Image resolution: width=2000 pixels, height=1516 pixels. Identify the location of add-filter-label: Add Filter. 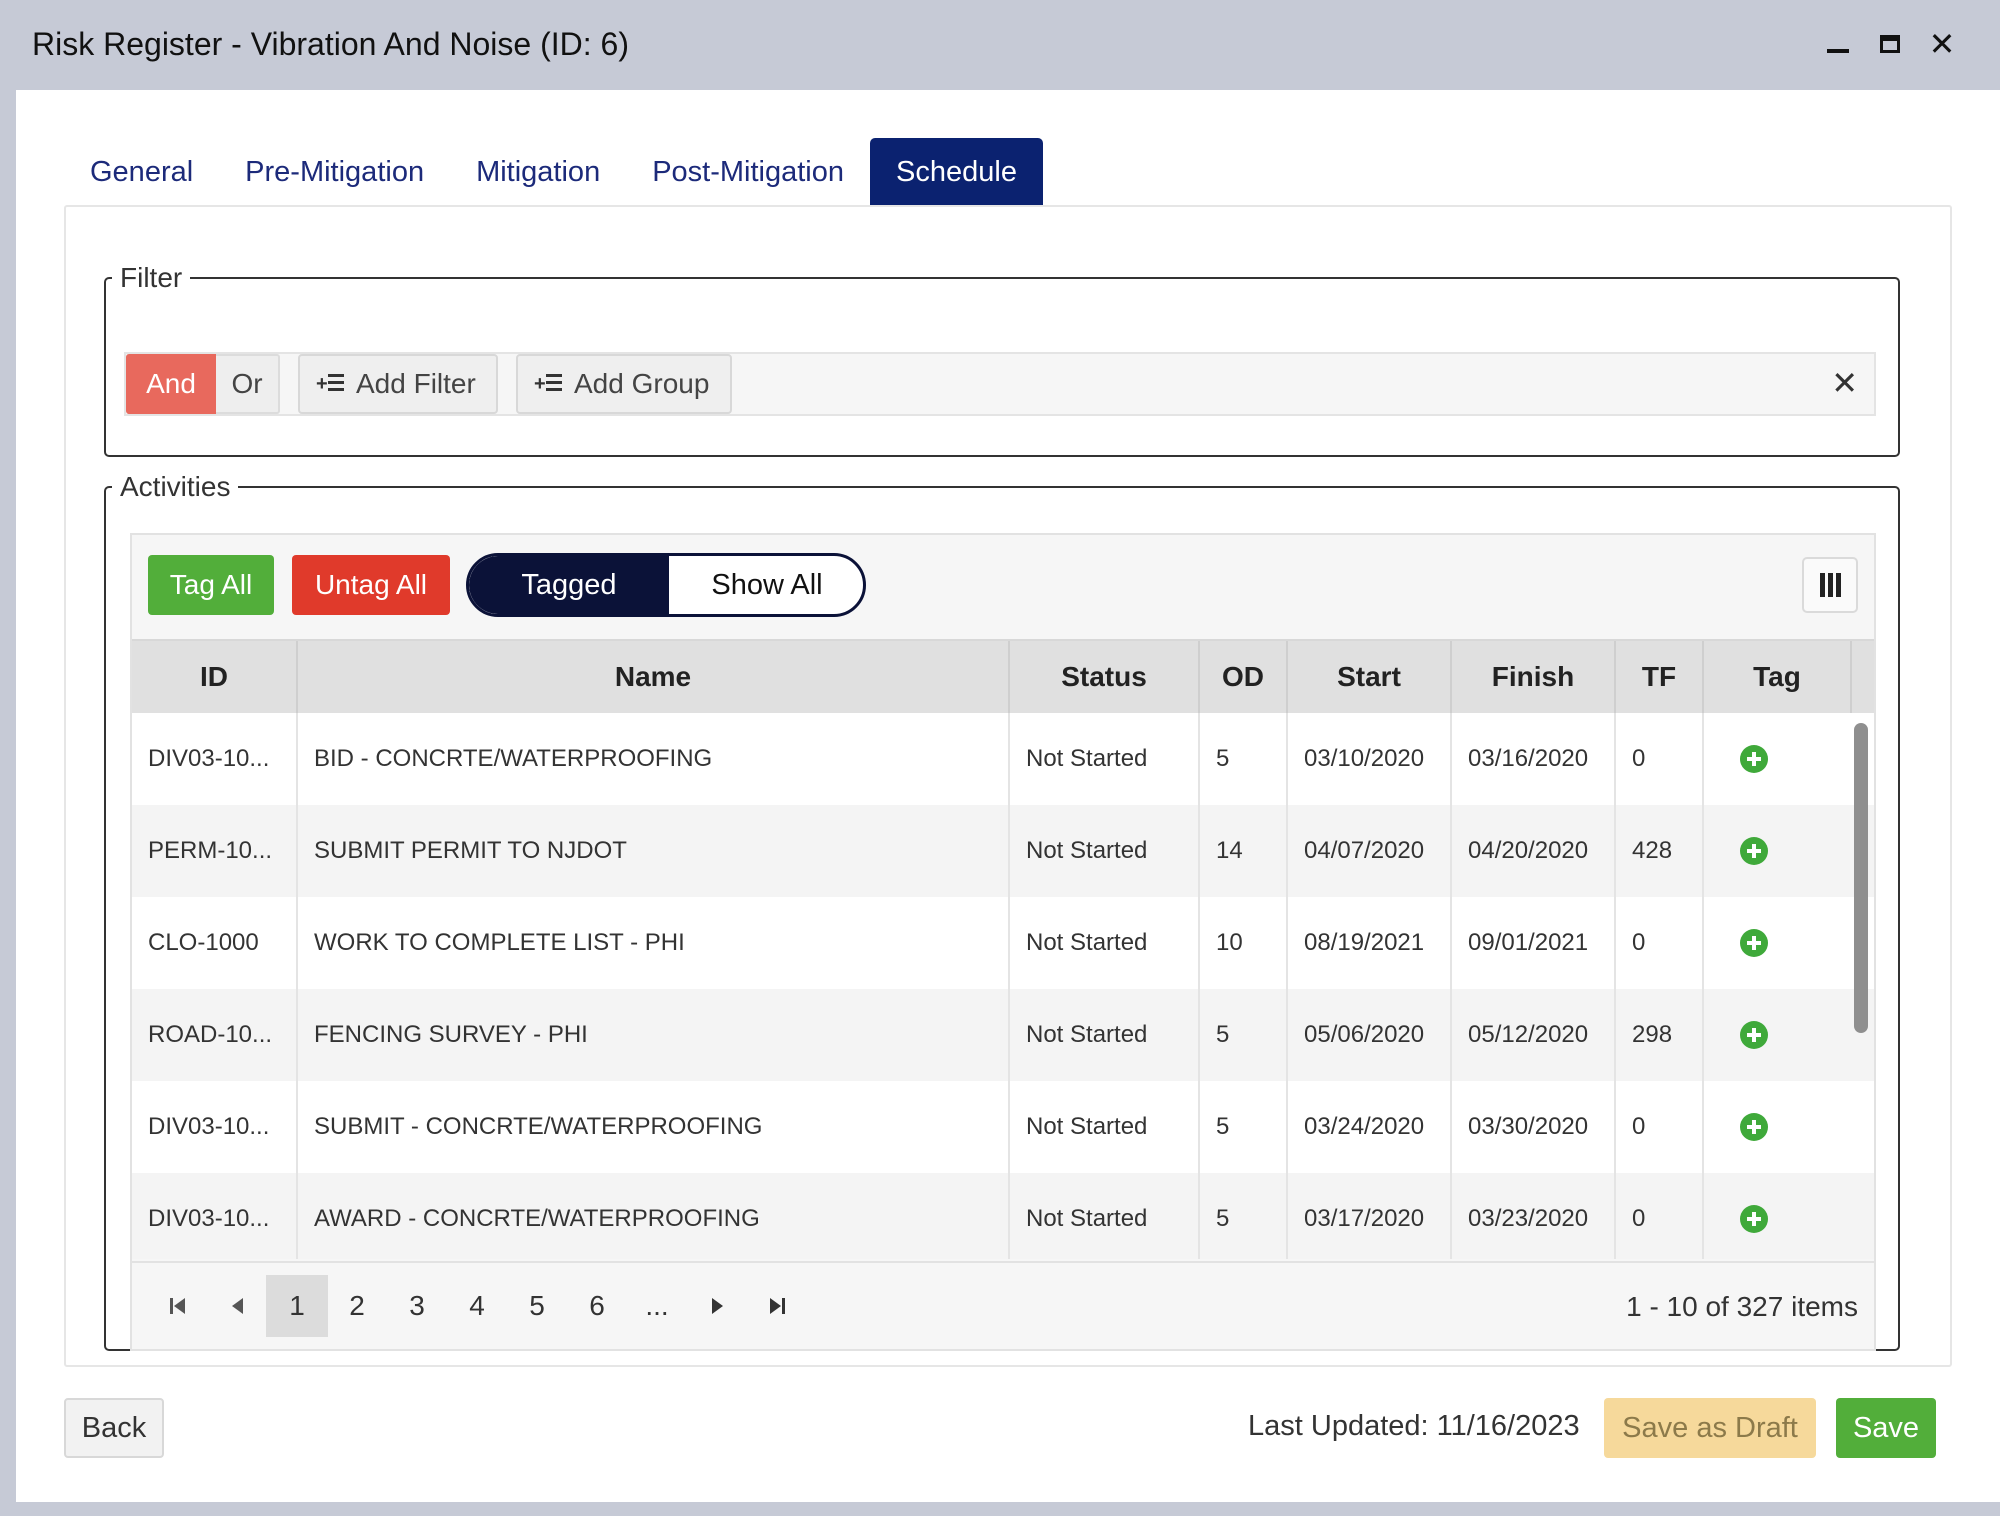
(416, 383).